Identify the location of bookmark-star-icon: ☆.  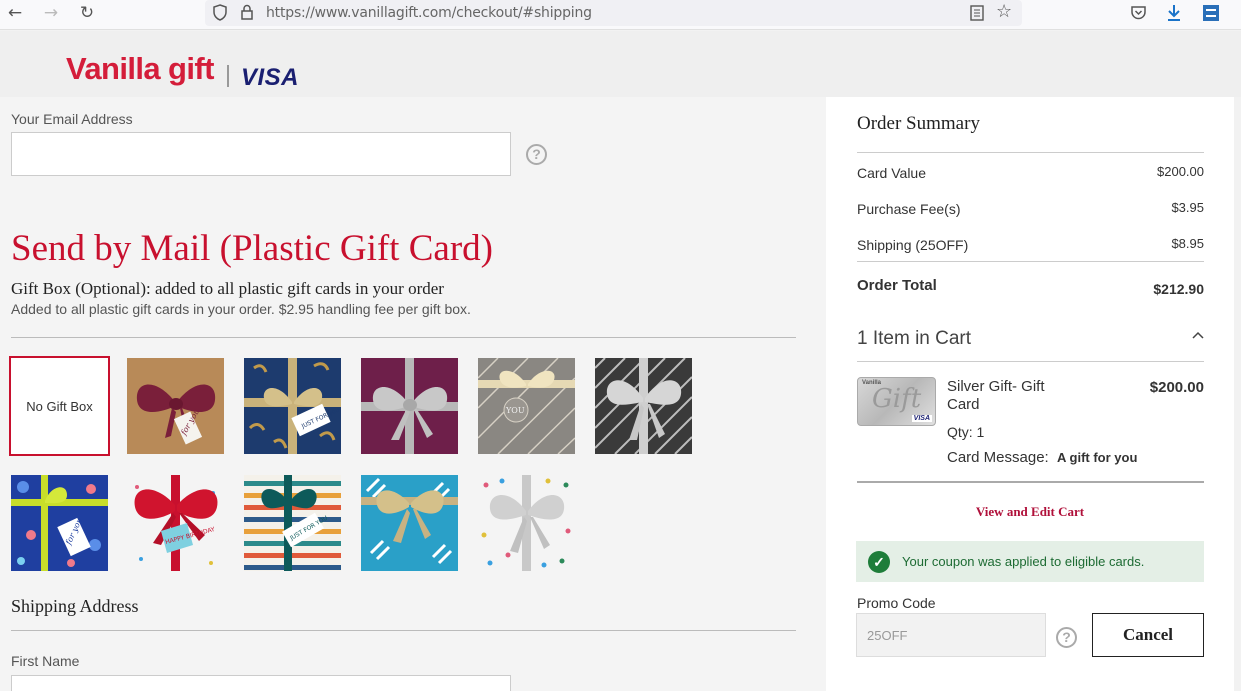
(1004, 11).